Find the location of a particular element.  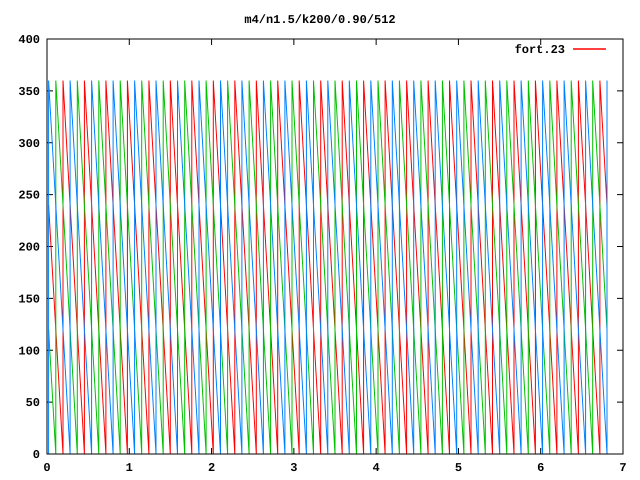

tick-label: 200 is located at coordinates (29, 247).